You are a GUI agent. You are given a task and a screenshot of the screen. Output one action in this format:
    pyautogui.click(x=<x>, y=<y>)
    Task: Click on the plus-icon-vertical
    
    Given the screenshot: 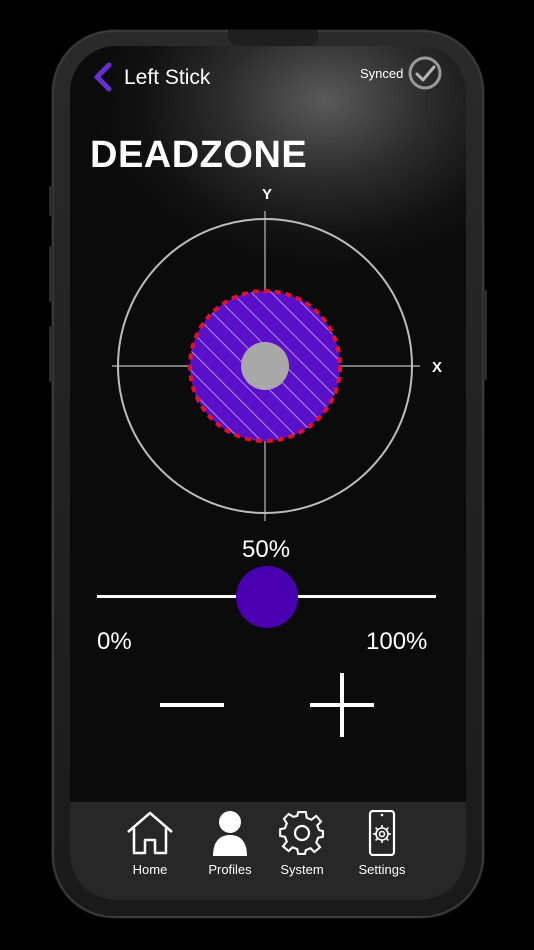 What is the action you would take?
    pyautogui.click(x=342, y=705)
    